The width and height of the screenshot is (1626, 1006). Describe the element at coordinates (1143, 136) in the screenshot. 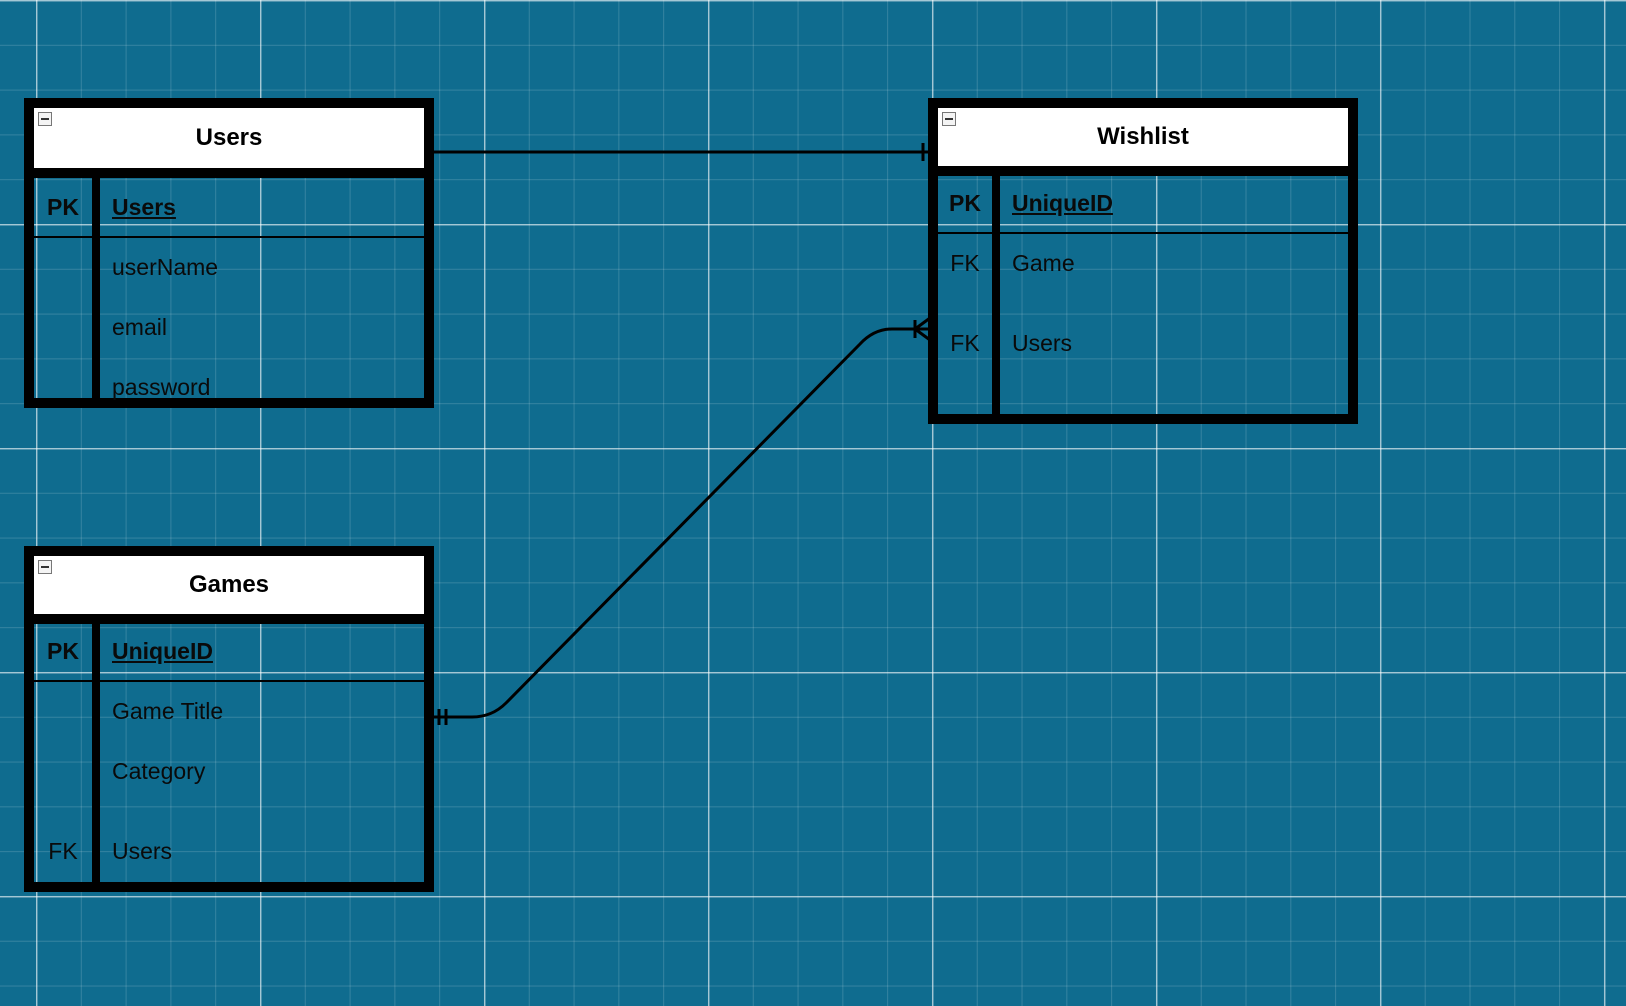

I see `wishlist-table-title: Wishlist` at that location.